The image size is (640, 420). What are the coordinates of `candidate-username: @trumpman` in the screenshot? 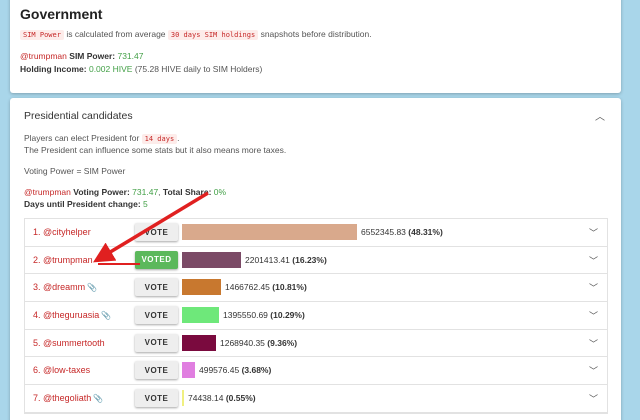 It's located at (68, 260).